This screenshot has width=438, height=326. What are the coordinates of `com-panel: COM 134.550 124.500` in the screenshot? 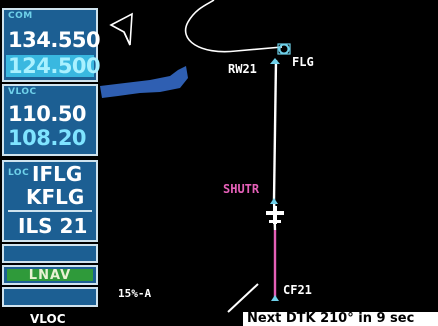 It's located at (51, 45).